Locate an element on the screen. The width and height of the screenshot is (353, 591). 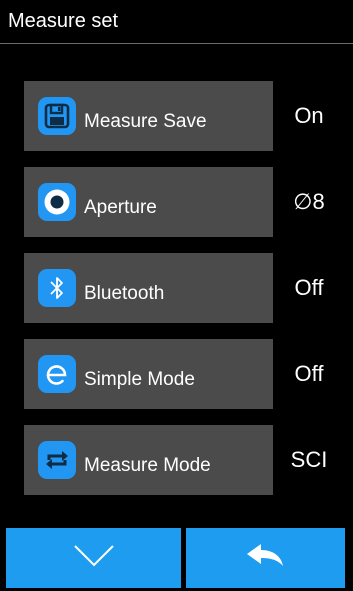
back-arrow-icon is located at coordinates (266, 558).